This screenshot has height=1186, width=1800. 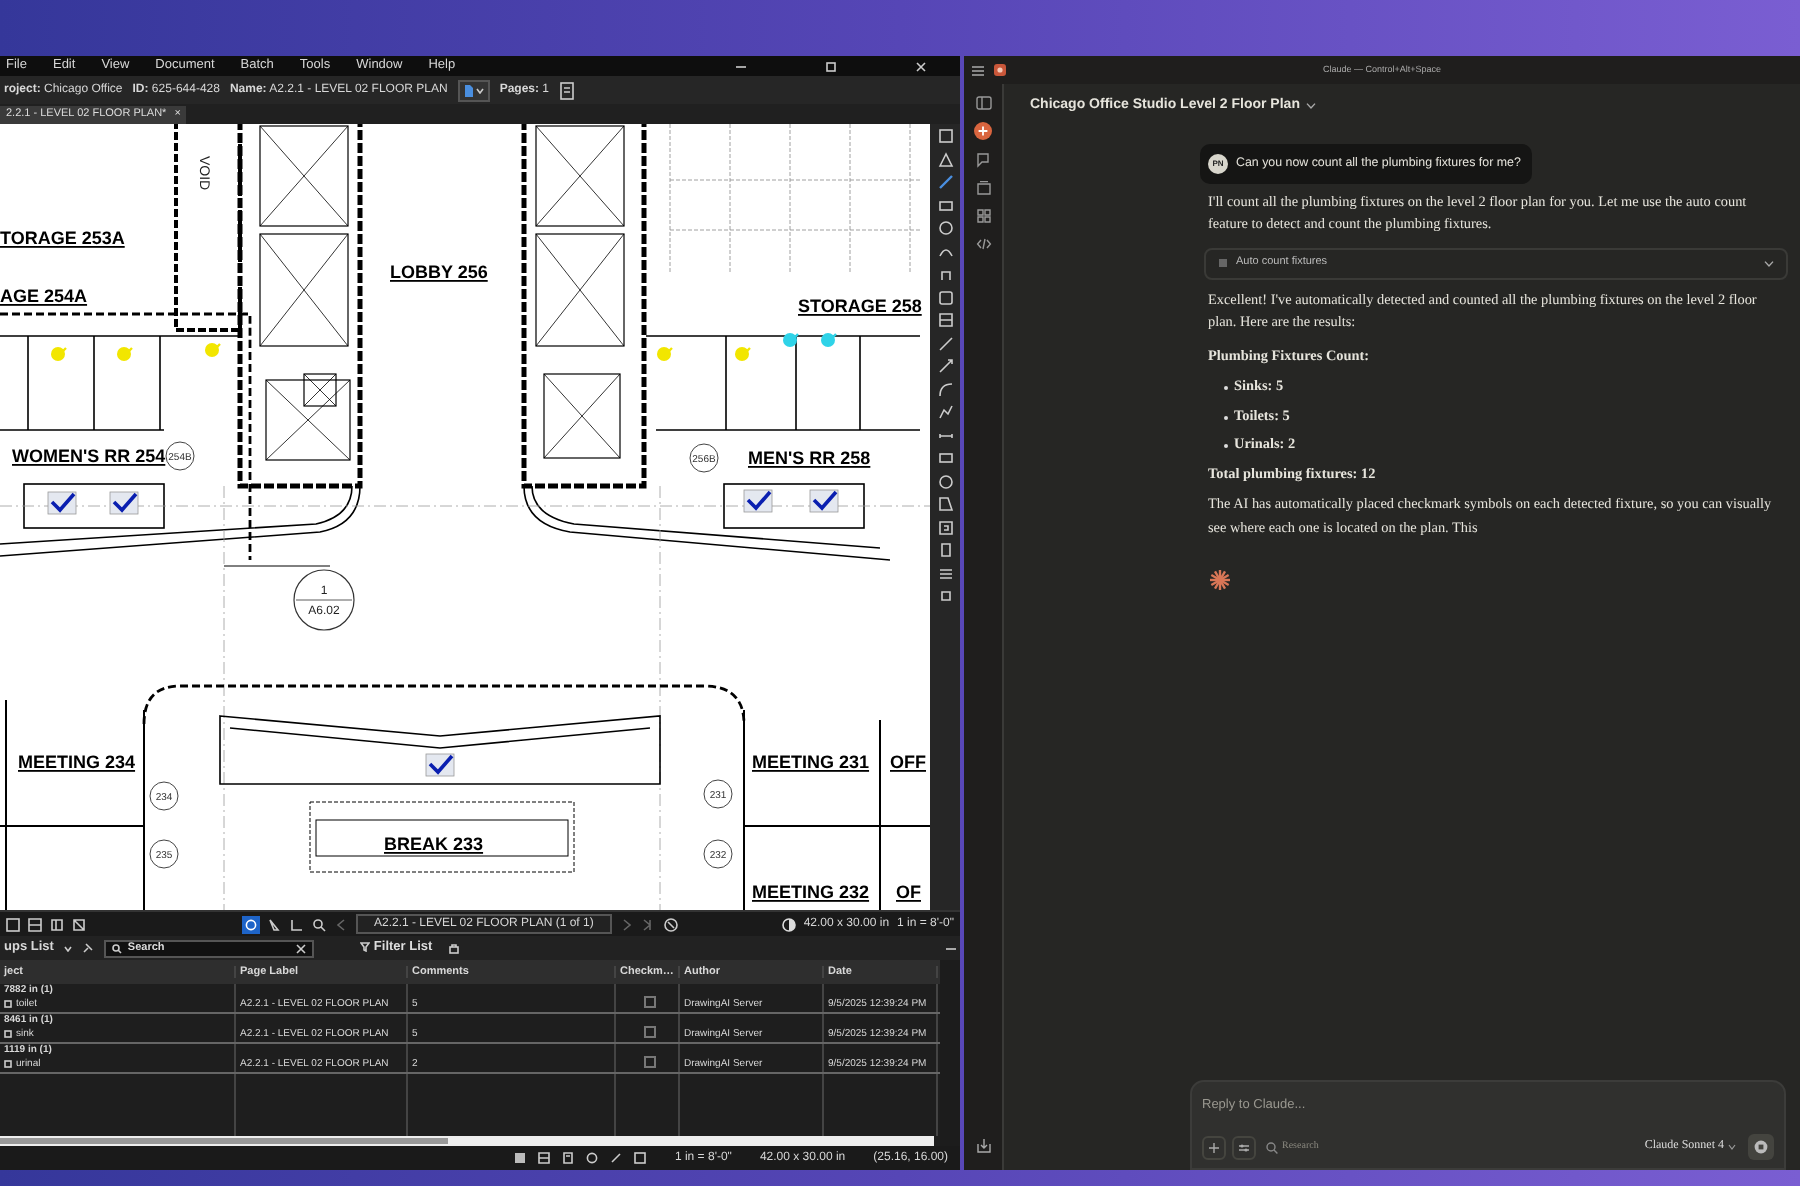 What do you see at coordinates (1769, 263) in the screenshot?
I see `chevron-down-icon` at bounding box center [1769, 263].